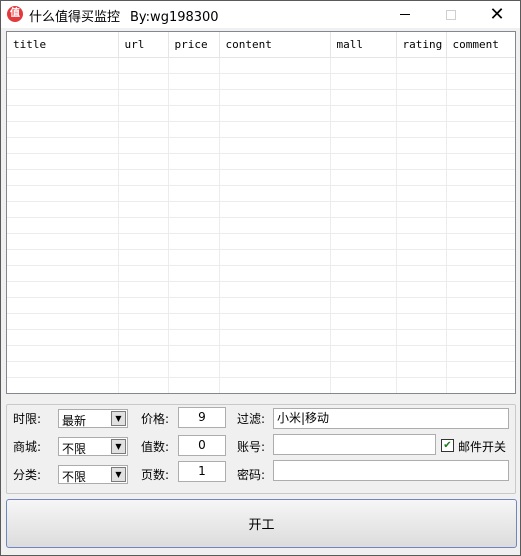 The image size is (521, 556). I want to click on column-header-rating: rating, so click(421, 45).